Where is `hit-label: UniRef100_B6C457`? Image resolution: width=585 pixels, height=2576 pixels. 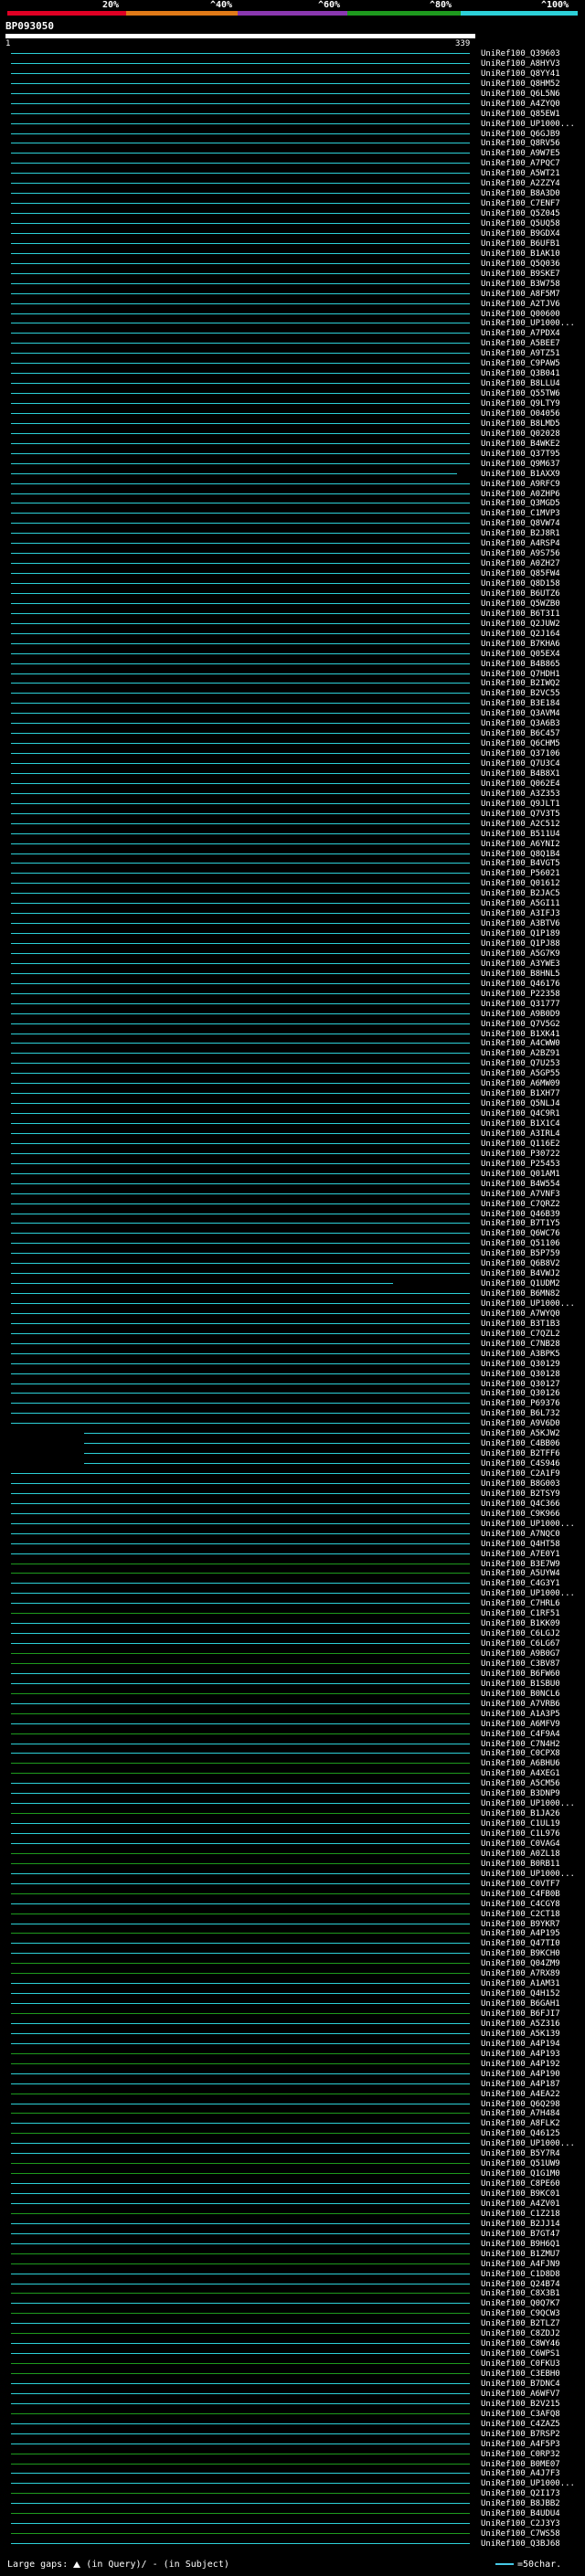
hit-label: UniRef100_B6C457 is located at coordinates (520, 733).